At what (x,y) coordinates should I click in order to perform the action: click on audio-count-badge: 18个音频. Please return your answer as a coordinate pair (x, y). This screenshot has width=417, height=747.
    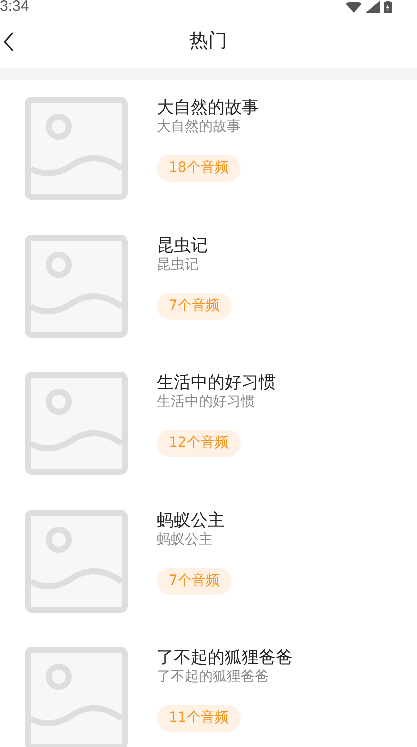
    Looking at the image, I should click on (199, 168).